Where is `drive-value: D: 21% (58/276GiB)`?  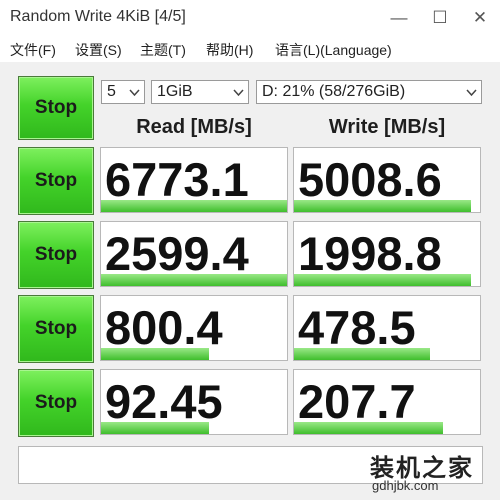 drive-value: D: 21% (58/276GiB) is located at coordinates (334, 91).